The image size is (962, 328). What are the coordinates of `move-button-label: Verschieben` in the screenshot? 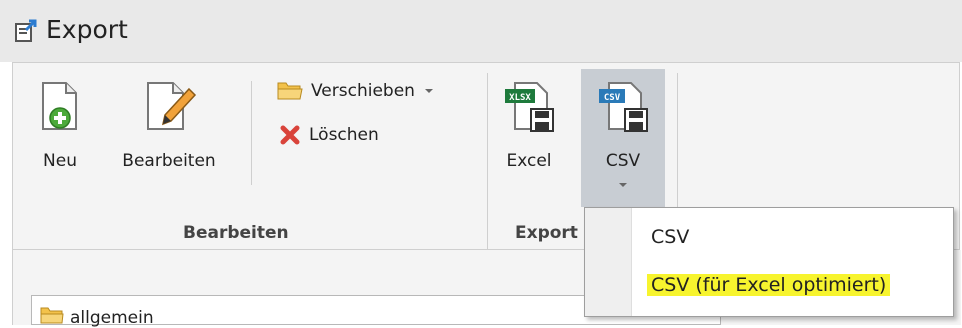 It's located at (363, 91).